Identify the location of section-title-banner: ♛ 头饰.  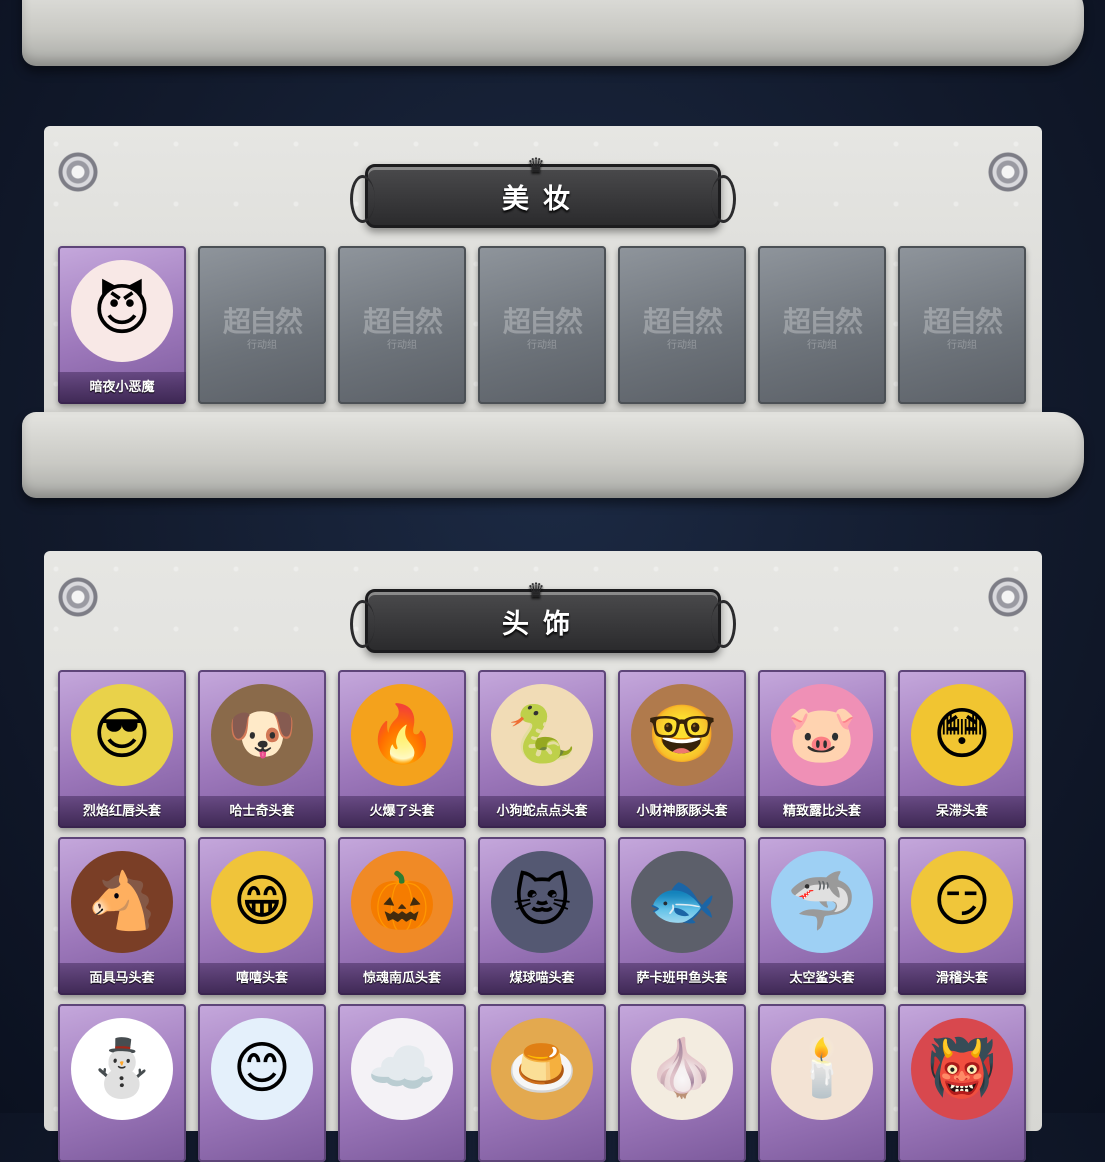
(543, 615).